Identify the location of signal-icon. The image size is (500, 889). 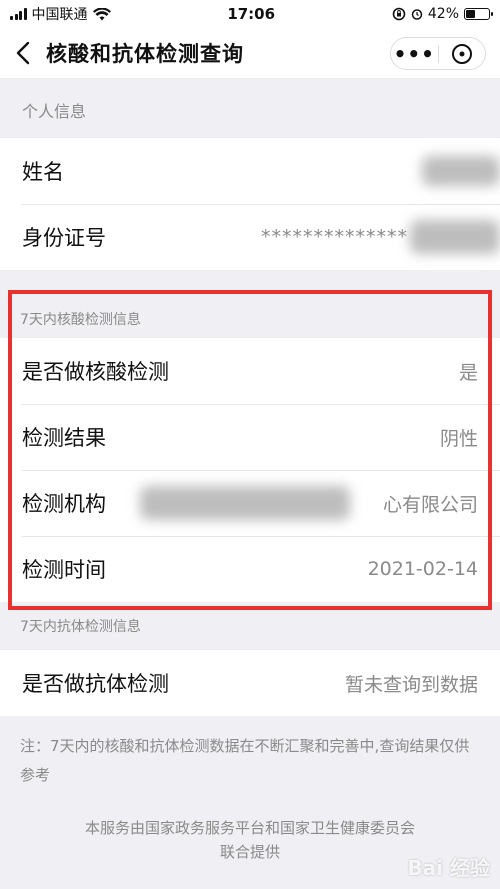
(18, 14).